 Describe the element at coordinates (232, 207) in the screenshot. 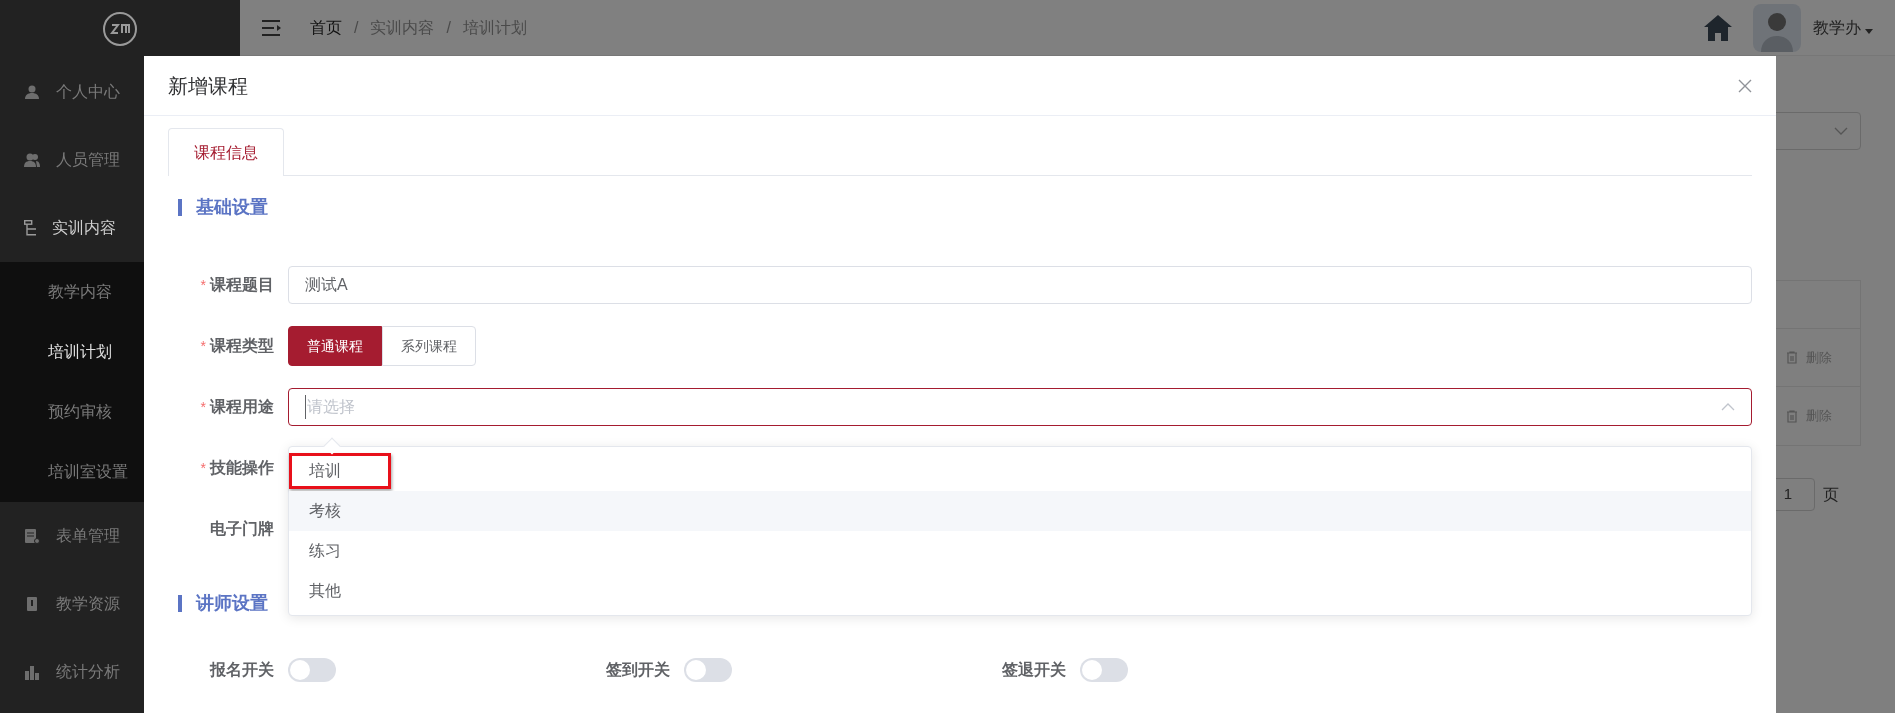

I see `section-title: 基础设置` at that location.